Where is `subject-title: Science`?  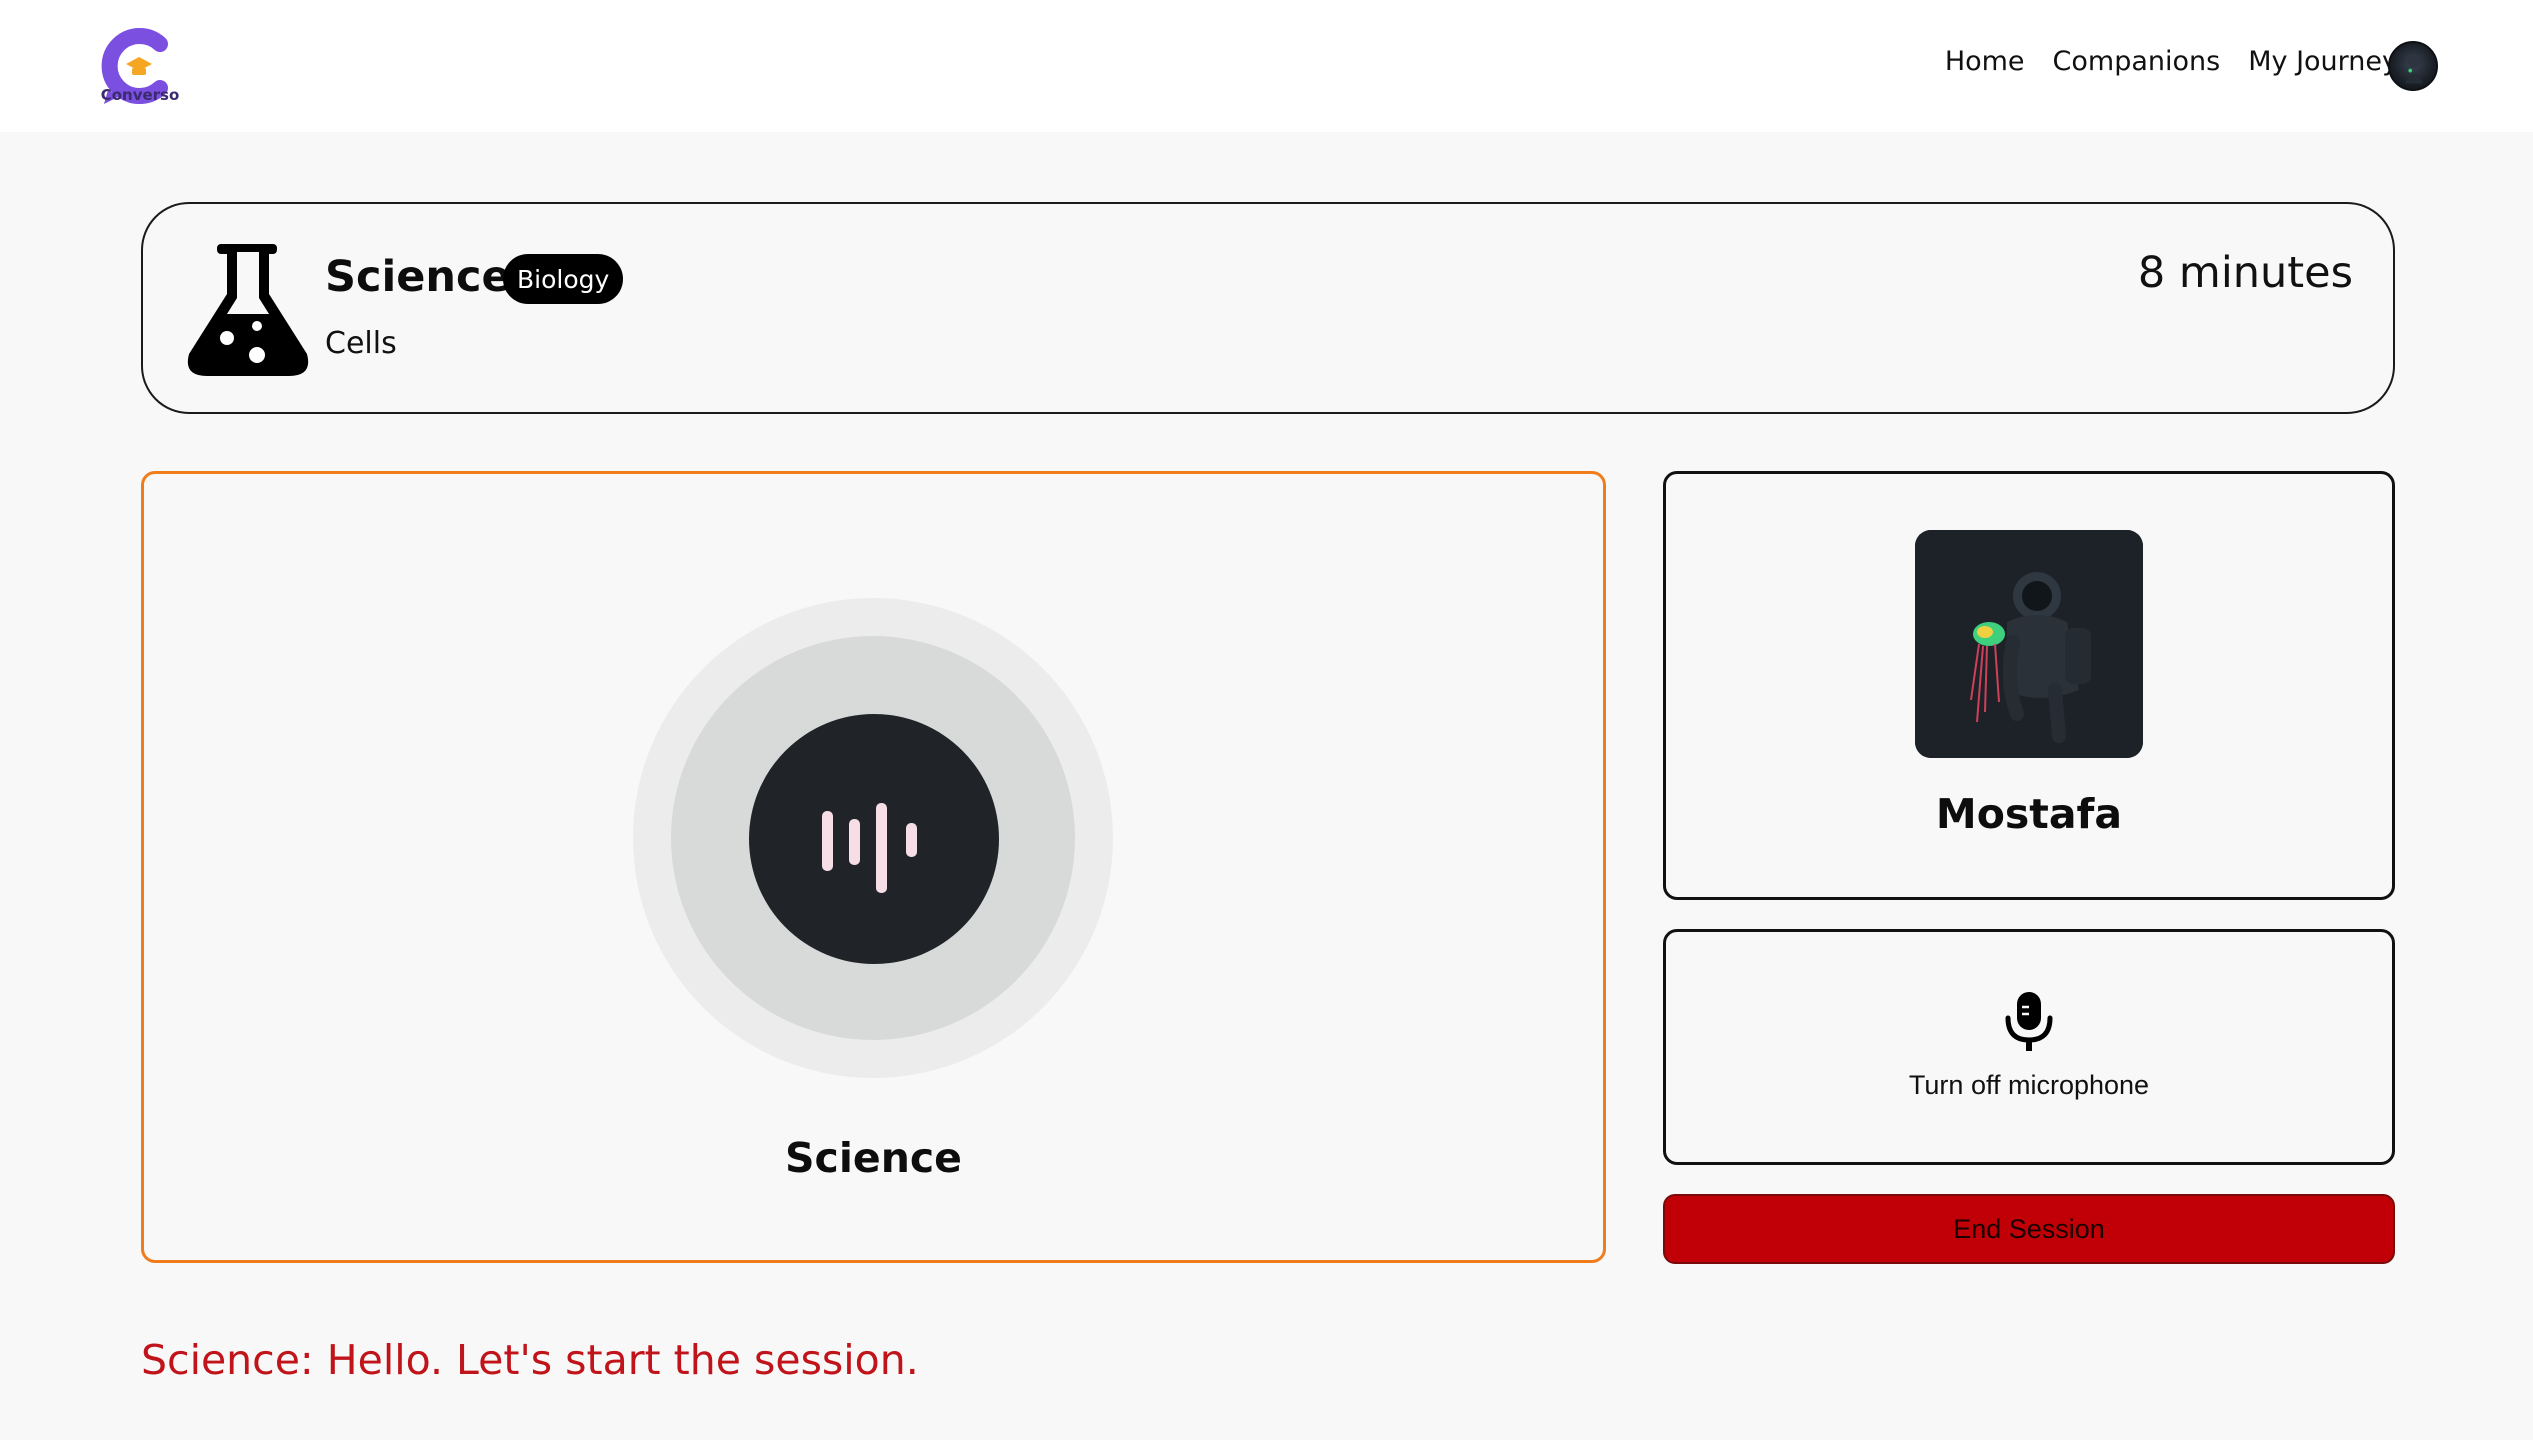 subject-title: Science is located at coordinates (418, 277).